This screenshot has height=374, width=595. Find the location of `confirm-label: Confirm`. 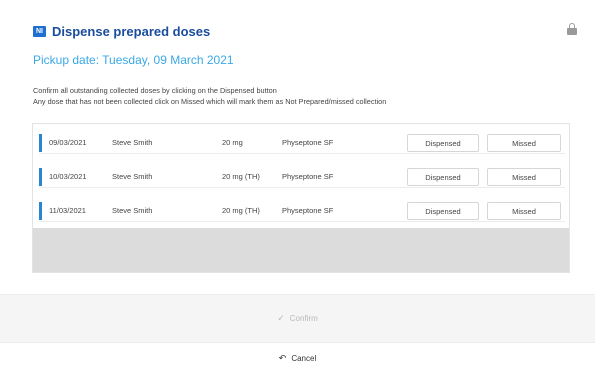

confirm-label: Confirm is located at coordinates (303, 318).